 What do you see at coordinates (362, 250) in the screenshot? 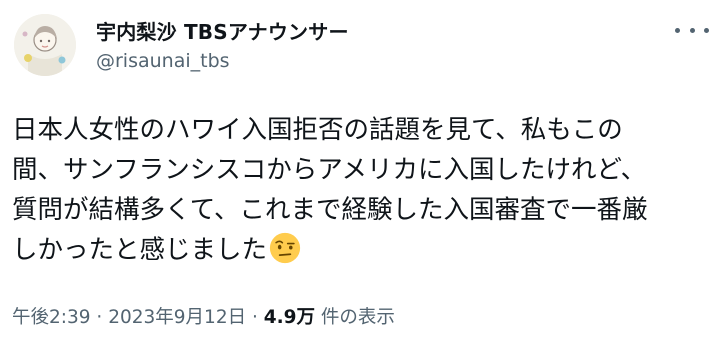
I see `tweet-text-last-line: しかったと感じました` at bounding box center [362, 250].